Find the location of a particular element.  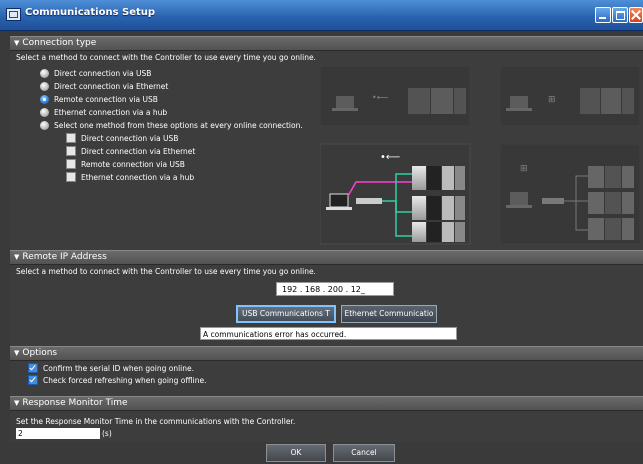

radio-direct-usb: Direct connection via USB is located at coordinates (96, 73).